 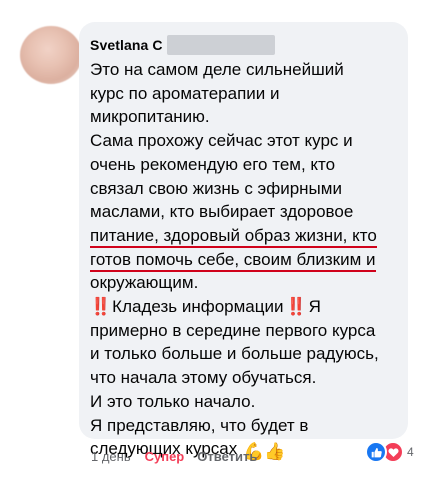 What do you see at coordinates (233, 260) in the screenshot?
I see `red-underline: готов помочь себе, своим близким и` at bounding box center [233, 260].